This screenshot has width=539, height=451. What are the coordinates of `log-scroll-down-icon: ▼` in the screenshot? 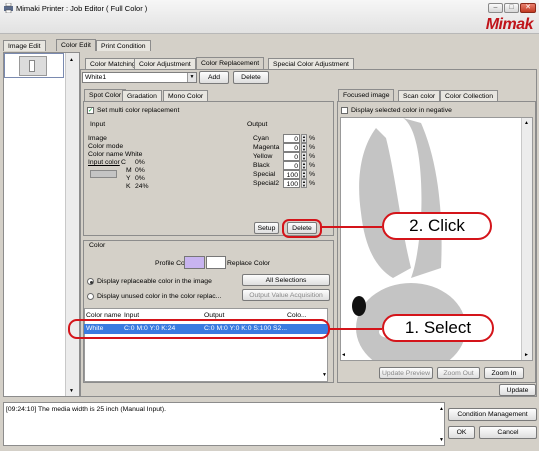 It's located at (441, 440).